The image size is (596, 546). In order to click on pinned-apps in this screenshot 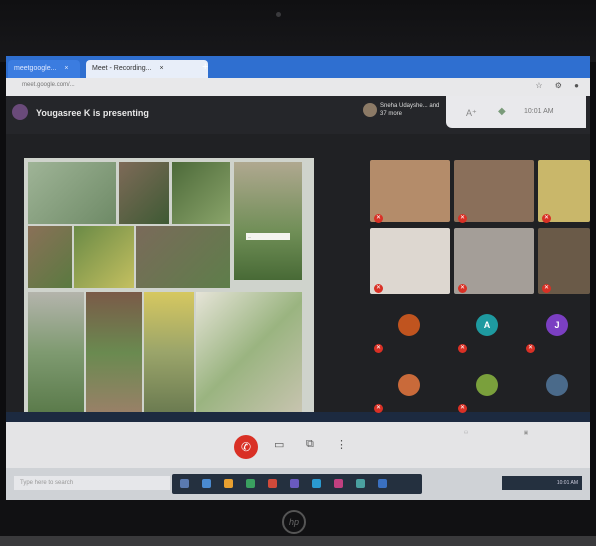, I will do `click(297, 484)`.